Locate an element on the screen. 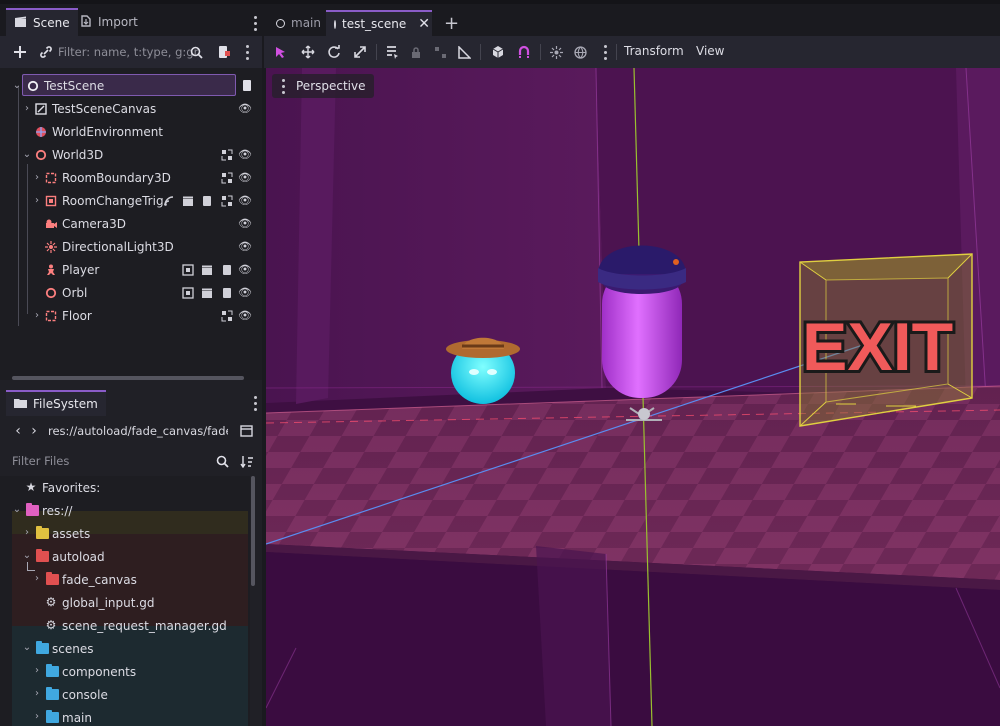 The width and height of the screenshot is (1000, 726). path-field: res://autoload/fade_canvas/fade_c is located at coordinates (138, 431).